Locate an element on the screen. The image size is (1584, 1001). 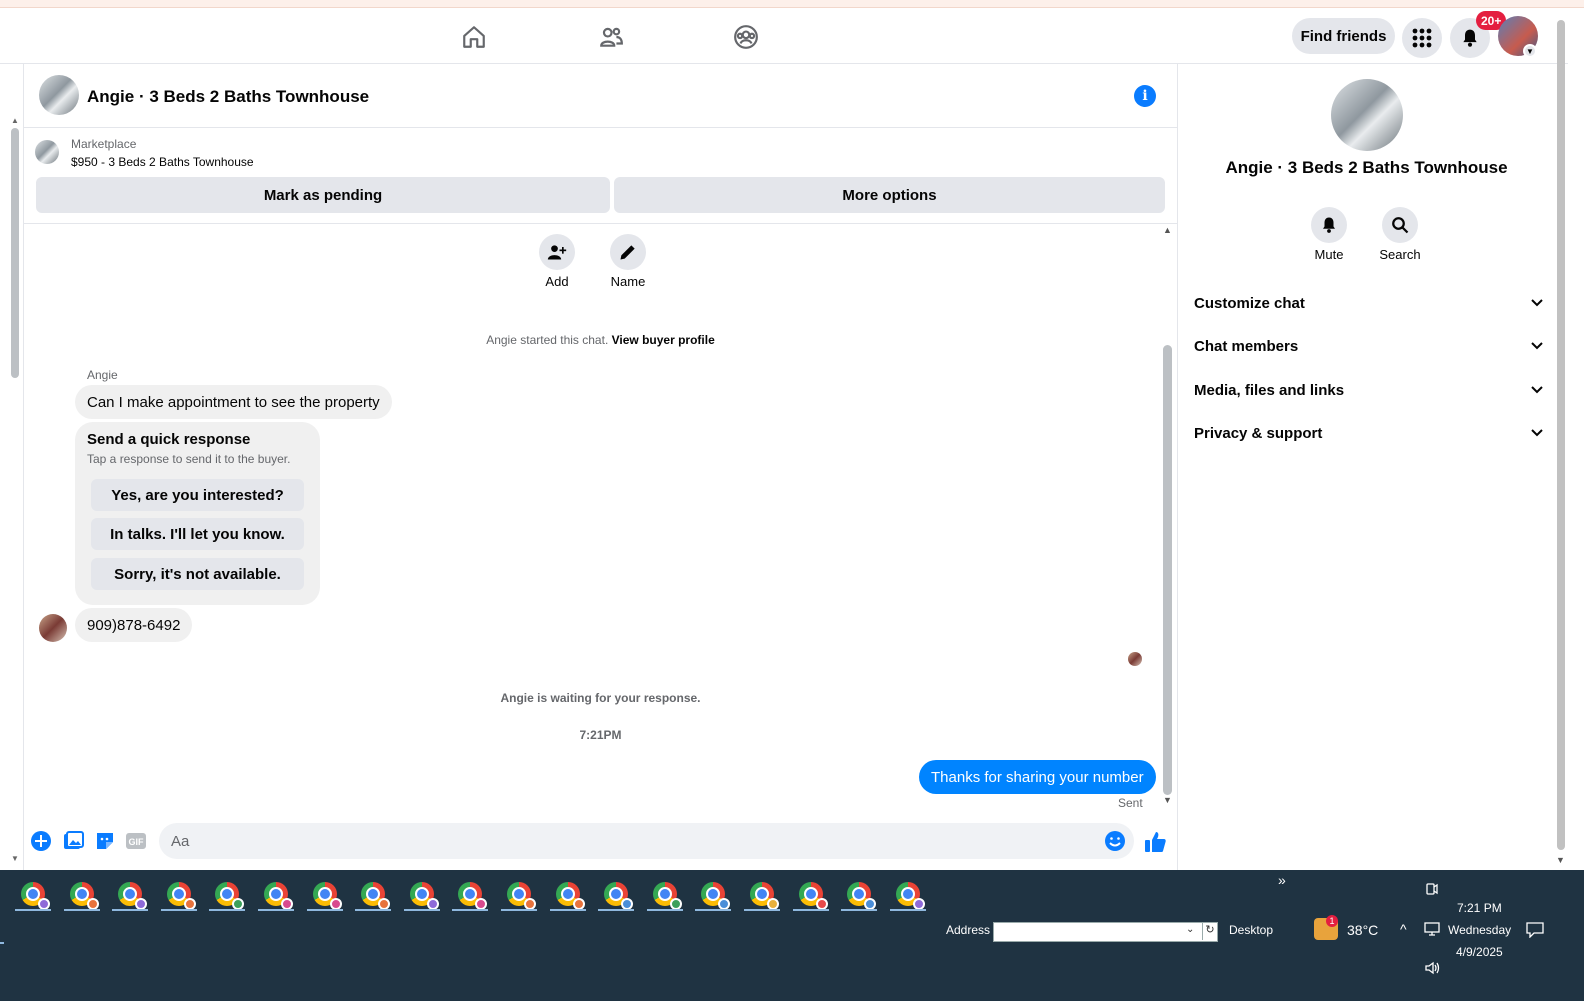
mute-label: Mute is located at coordinates (1329, 254).